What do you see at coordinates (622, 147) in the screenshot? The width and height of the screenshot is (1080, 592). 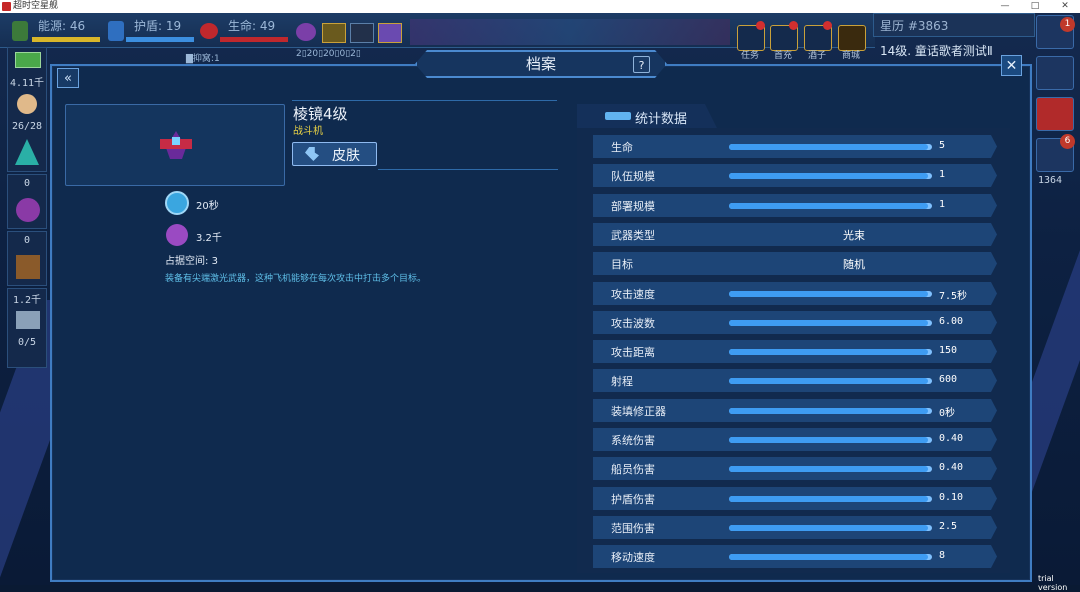 I see `stat-label: 生命` at bounding box center [622, 147].